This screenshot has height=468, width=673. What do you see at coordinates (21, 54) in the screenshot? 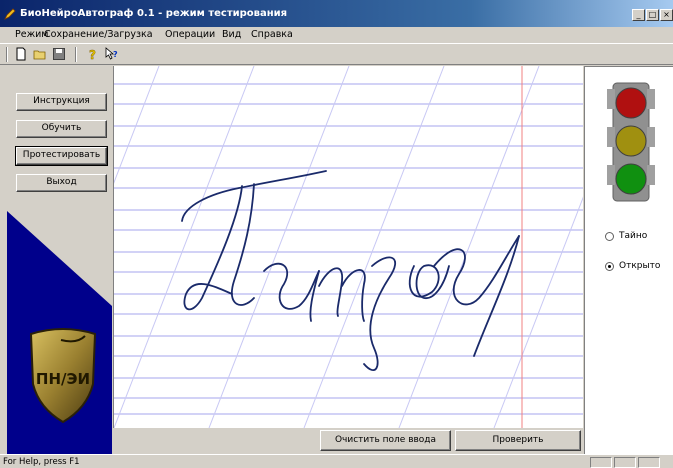
I see `new-file-icon` at bounding box center [21, 54].